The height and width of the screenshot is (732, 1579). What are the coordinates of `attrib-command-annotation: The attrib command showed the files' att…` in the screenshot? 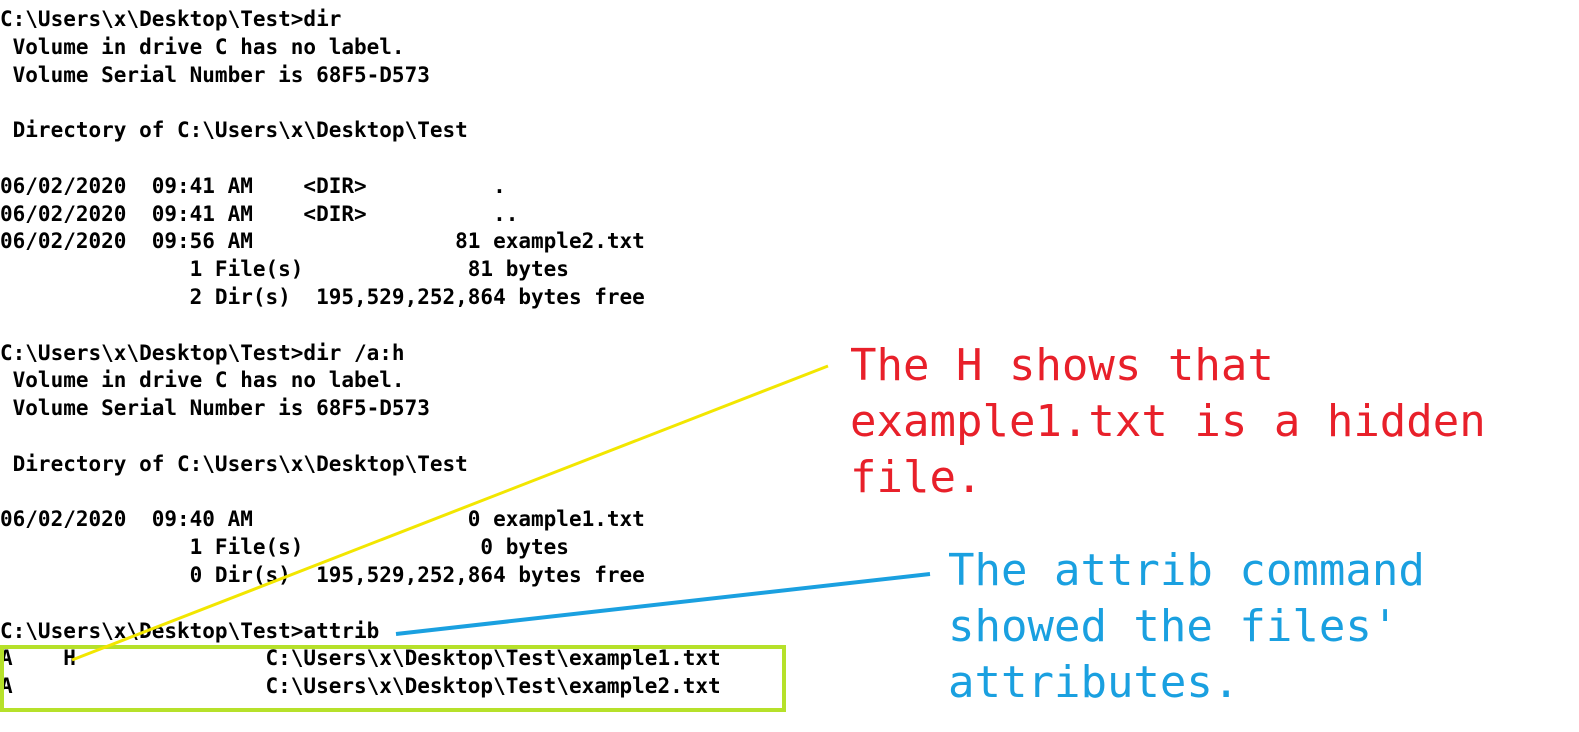 It's located at (1186, 626).